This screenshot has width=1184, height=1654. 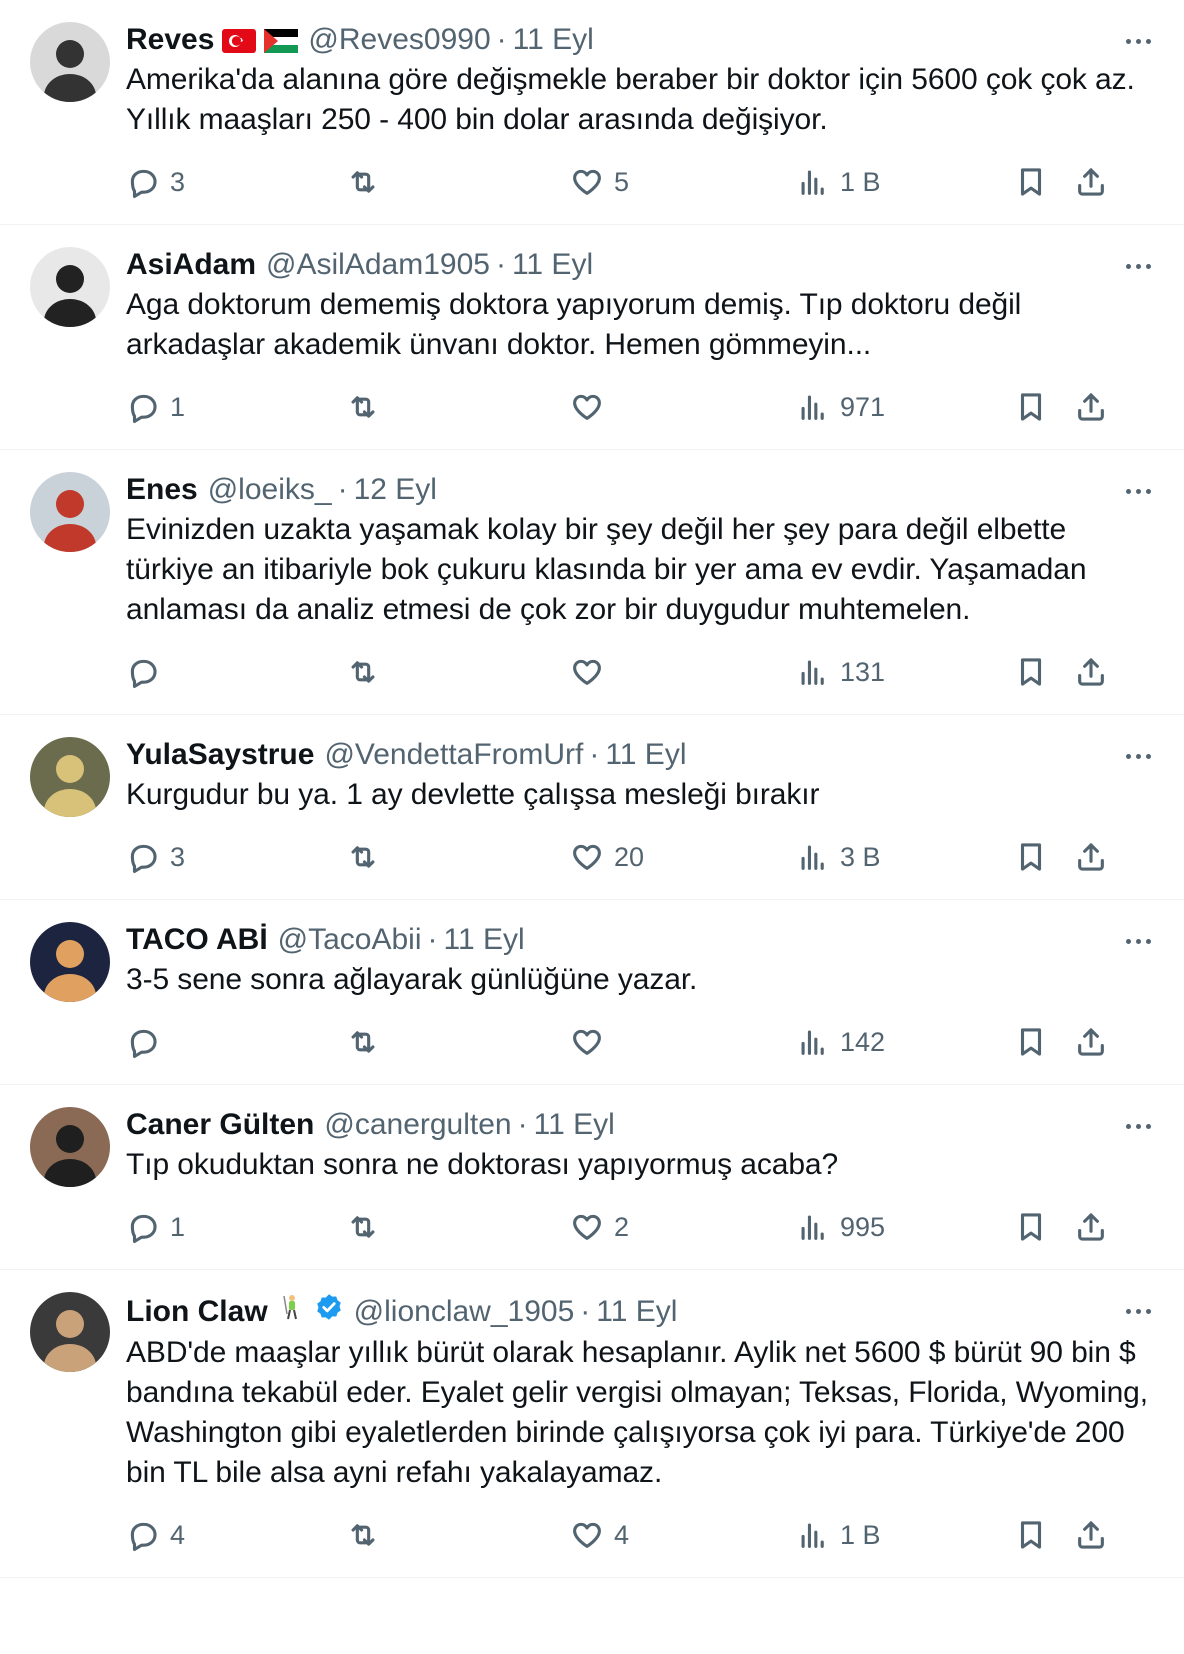 I want to click on tweet-actions: 142, so click(x=640, y=1042).